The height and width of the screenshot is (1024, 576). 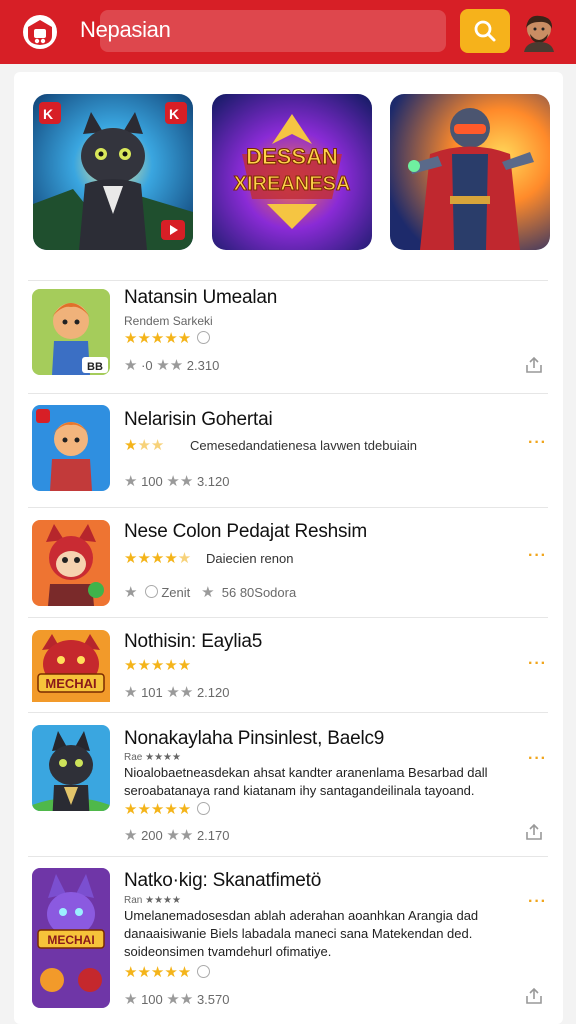 What do you see at coordinates (125, 29) in the screenshot?
I see `search-query-text: Nepasian` at bounding box center [125, 29].